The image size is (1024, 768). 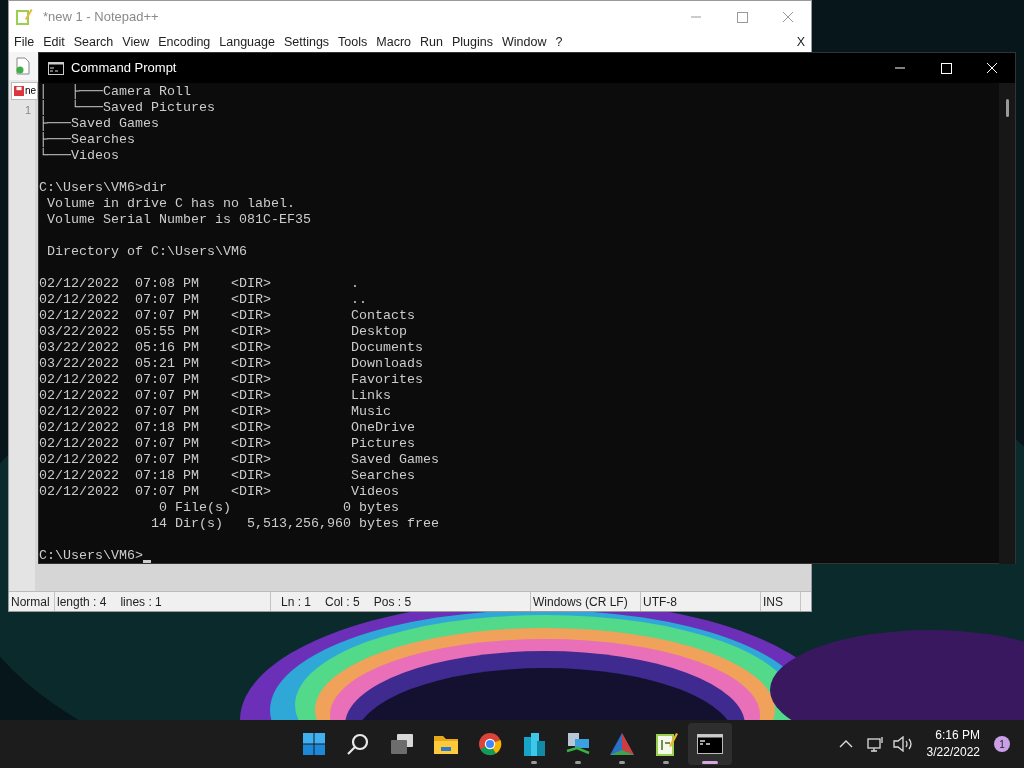 What do you see at coordinates (141, 602) in the screenshot?
I see `status-text: lines : 1` at bounding box center [141, 602].